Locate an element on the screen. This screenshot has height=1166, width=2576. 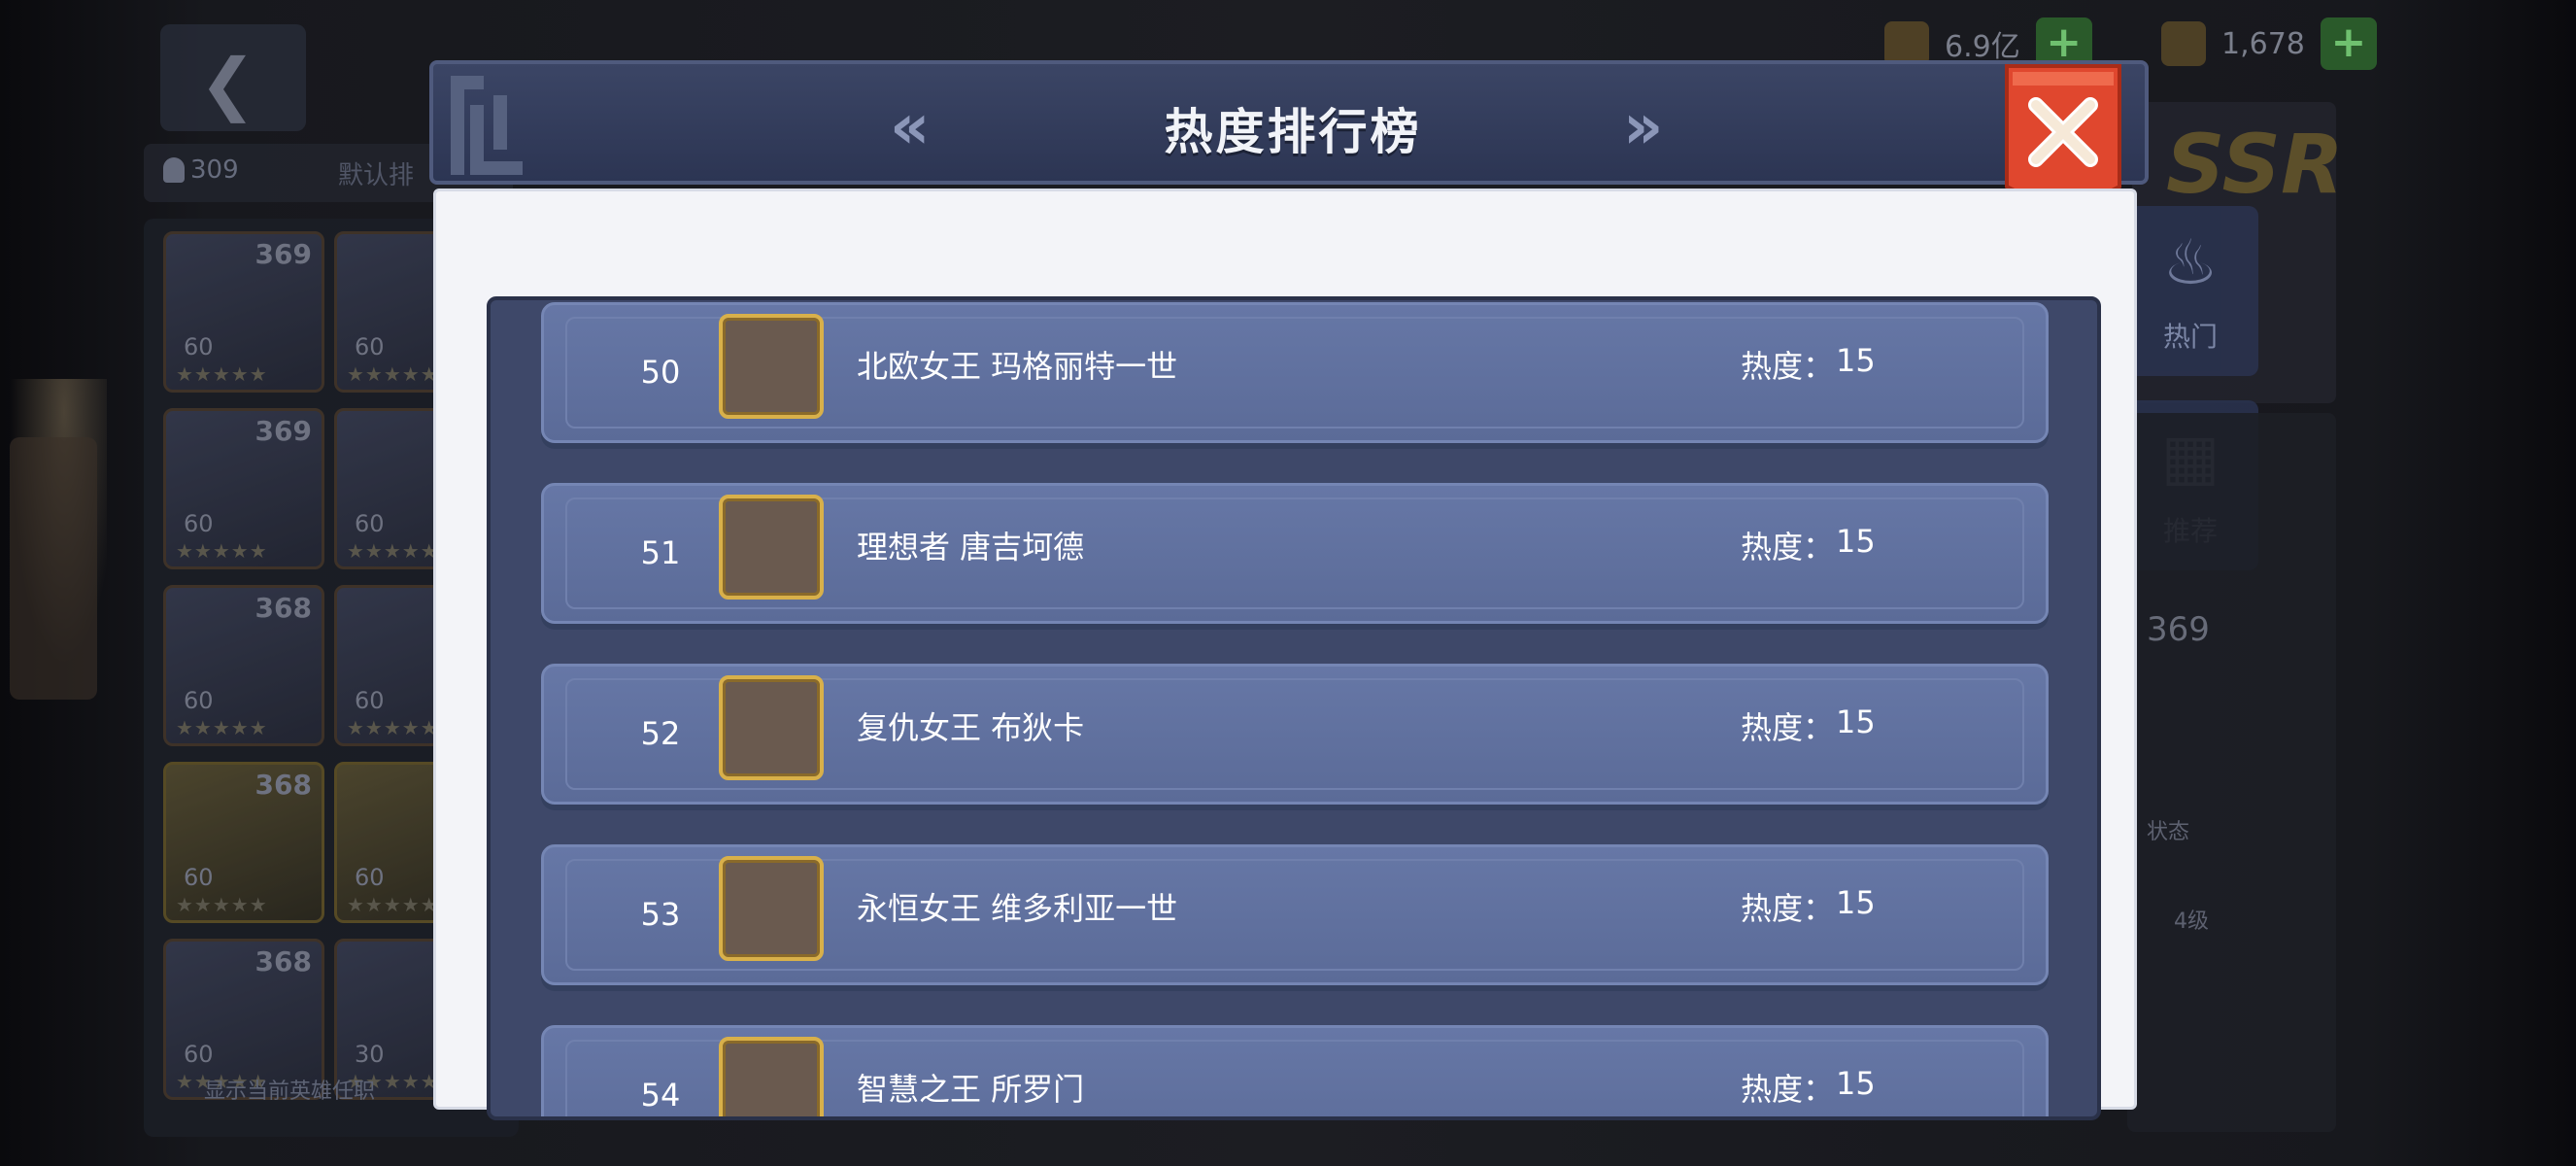
candle-decoration is located at coordinates (53, 544).